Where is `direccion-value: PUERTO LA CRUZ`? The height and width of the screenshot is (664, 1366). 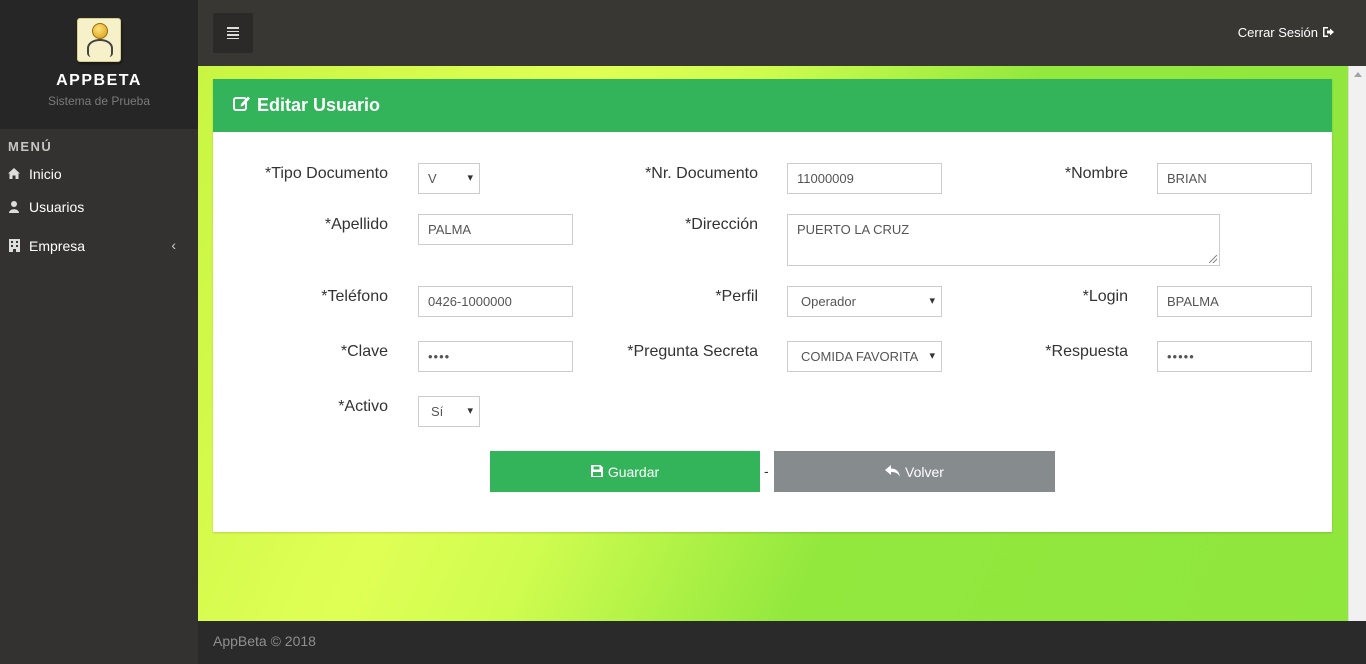 direccion-value: PUERTO LA CRUZ is located at coordinates (853, 229).